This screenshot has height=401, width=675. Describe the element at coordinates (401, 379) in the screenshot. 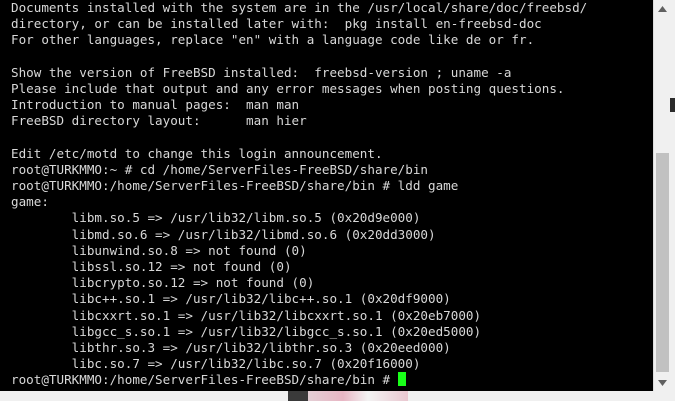

I see `text-cursor` at that location.